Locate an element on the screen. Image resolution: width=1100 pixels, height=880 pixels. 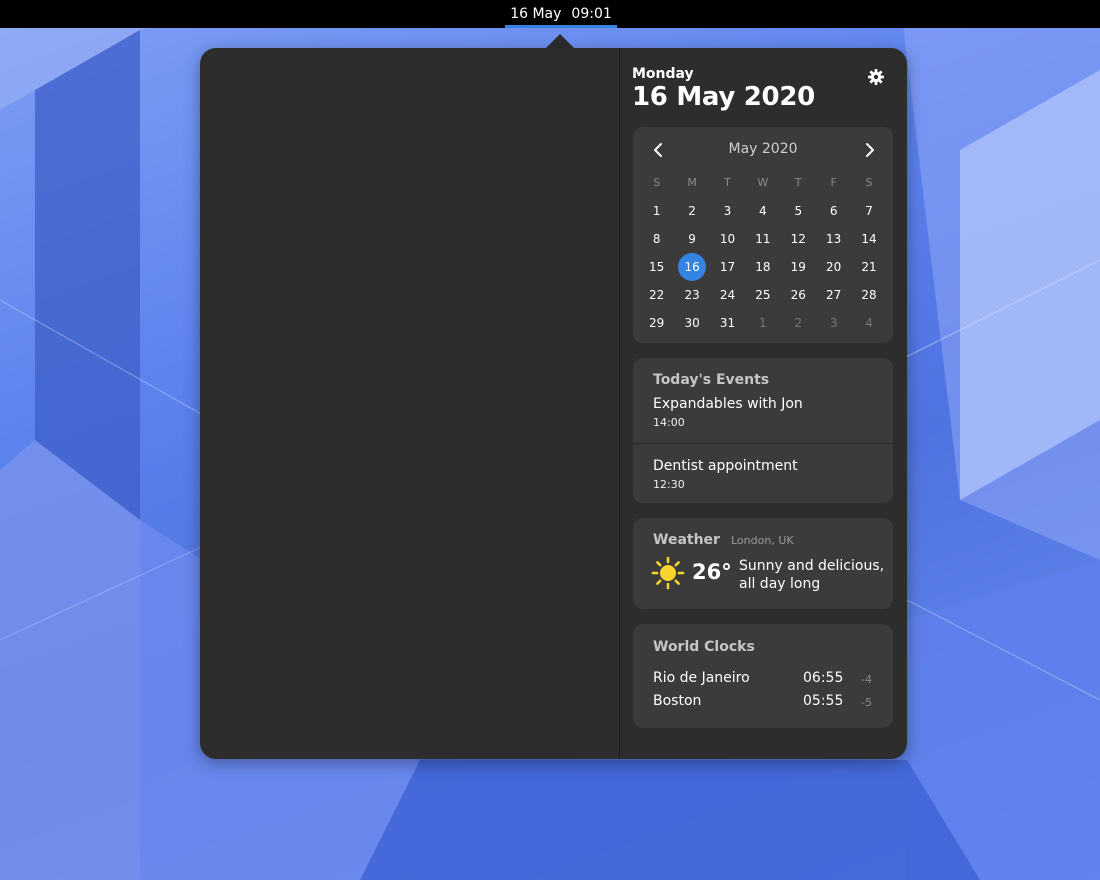
calendar-day: 22 is located at coordinates (656, 295).